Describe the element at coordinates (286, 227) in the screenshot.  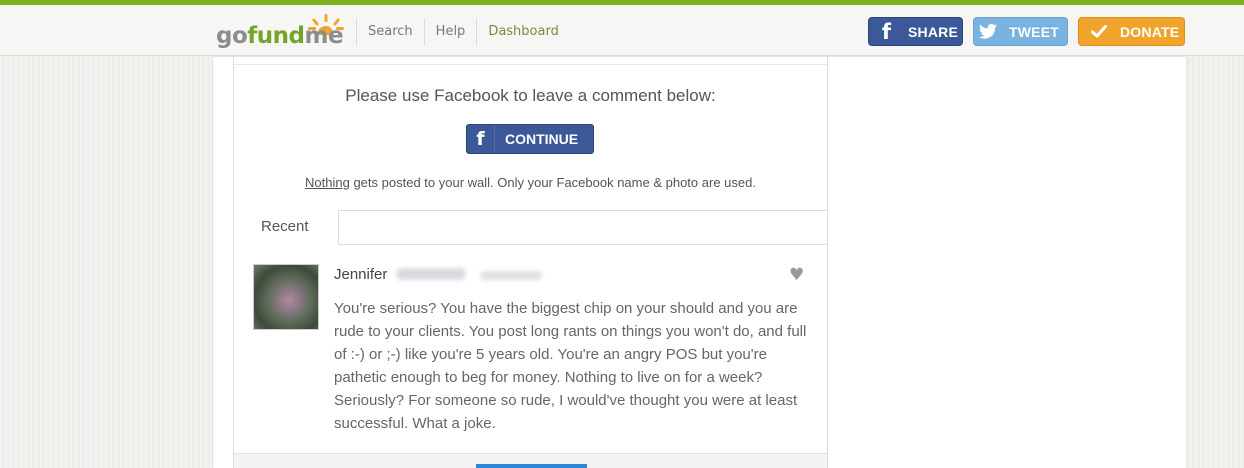
I see `tab-recent: Recent` at that location.